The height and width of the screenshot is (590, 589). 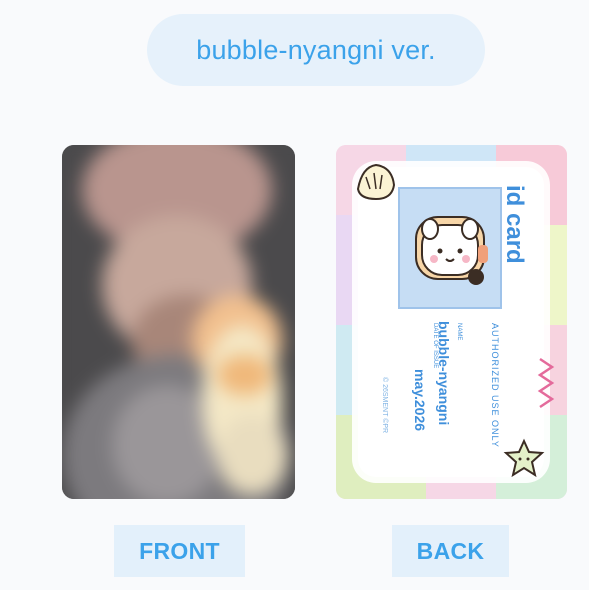 I want to click on version-label: bubble-nyangni ver., so click(x=316, y=49).